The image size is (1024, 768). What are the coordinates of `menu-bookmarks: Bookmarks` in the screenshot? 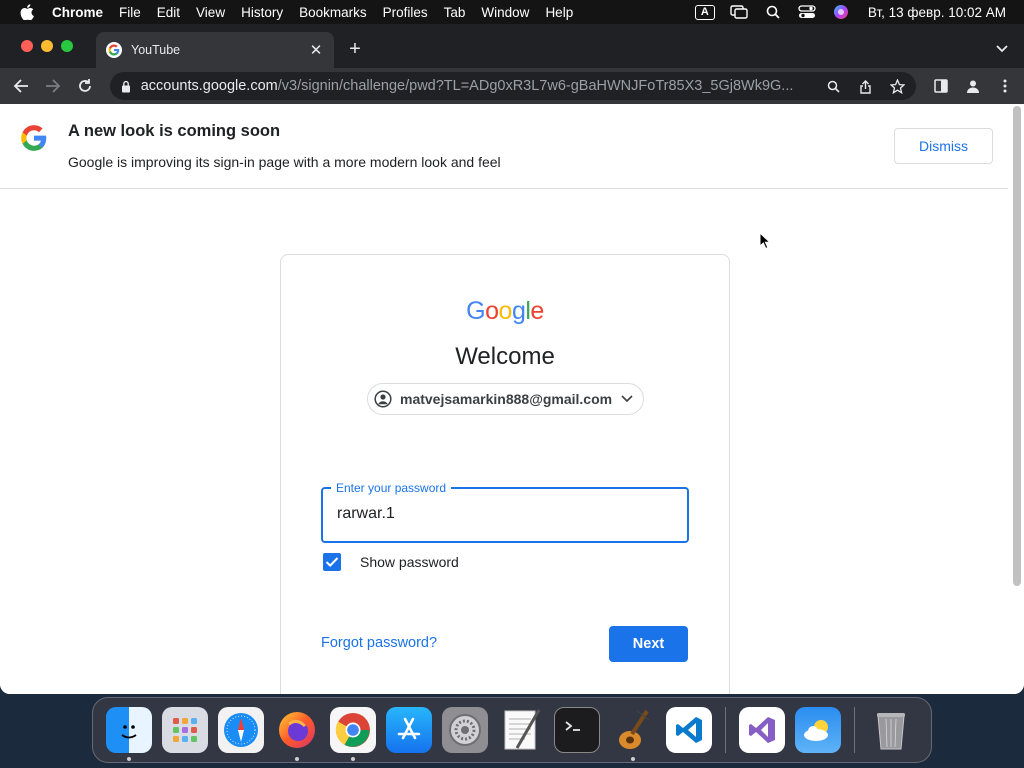 It's located at (333, 12).